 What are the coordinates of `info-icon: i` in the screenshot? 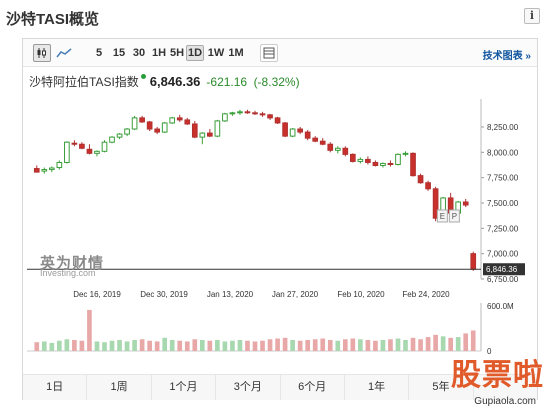 It's located at (532, 16).